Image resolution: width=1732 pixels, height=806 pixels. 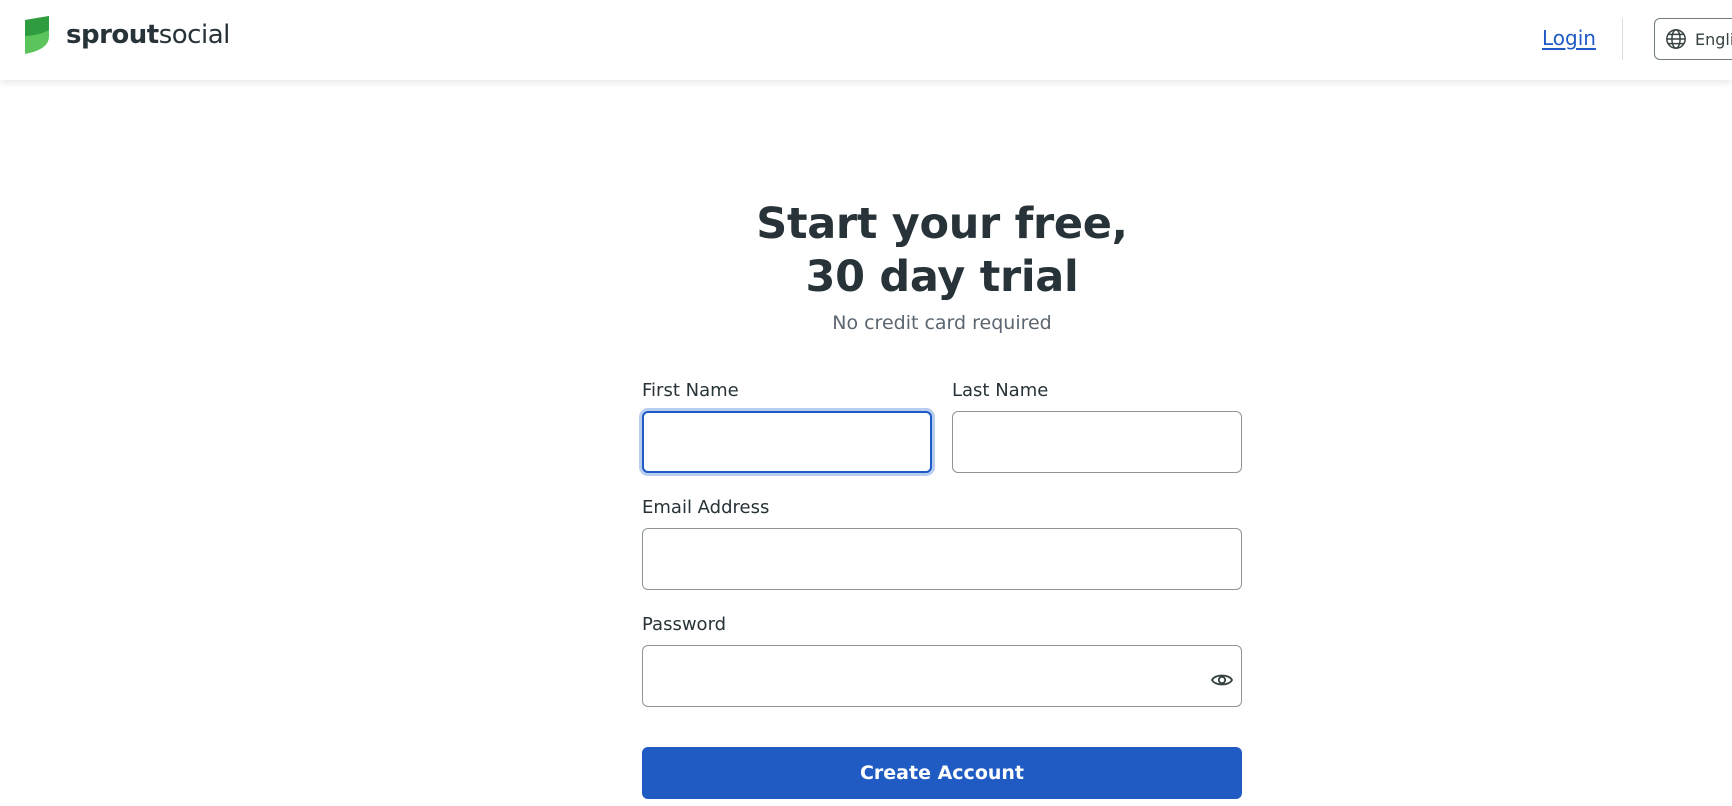 What do you see at coordinates (1097, 442) in the screenshot?
I see `last-name-input` at bounding box center [1097, 442].